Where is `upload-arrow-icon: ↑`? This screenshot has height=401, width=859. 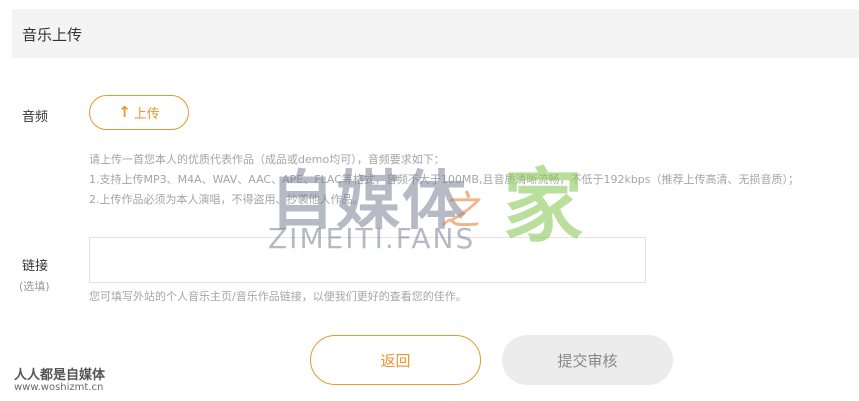 upload-arrow-icon: ↑ is located at coordinates (124, 112).